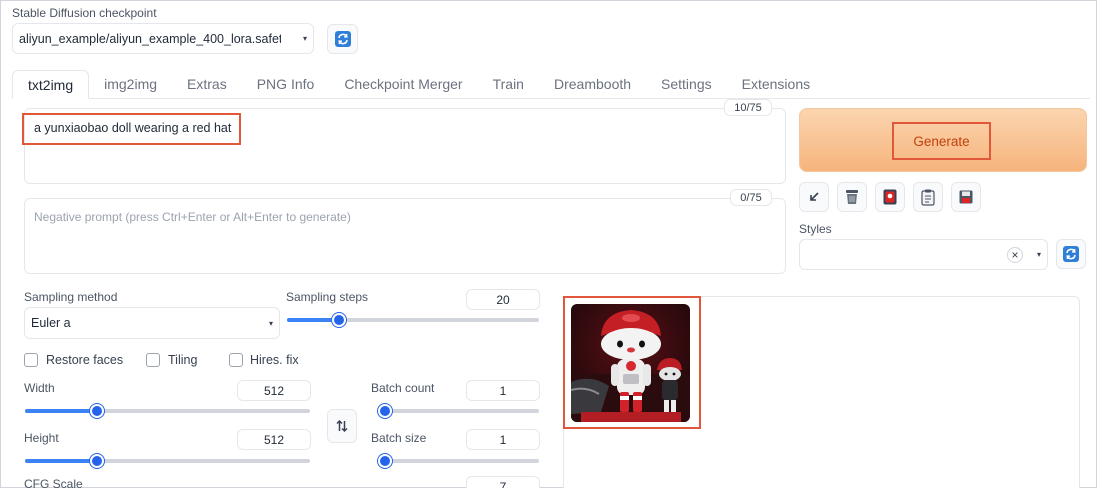 Image resolution: width=1097 pixels, height=488 pixels. Describe the element at coordinates (503, 390) in the screenshot. I see `batch-count-input: 1` at that location.